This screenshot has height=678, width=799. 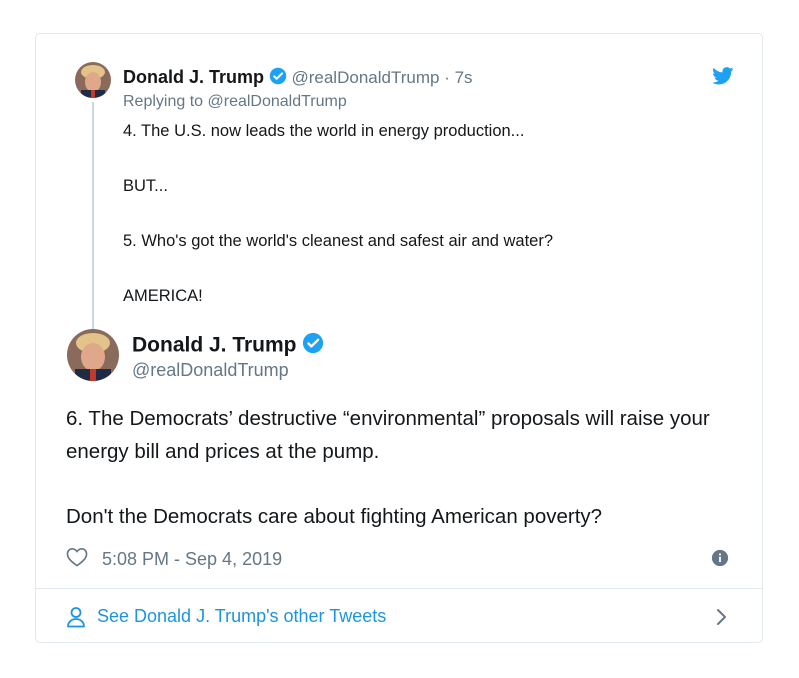 What do you see at coordinates (241, 616) in the screenshot?
I see `see-other-tweets-link: See Donald J. Trump's other Tweets` at bounding box center [241, 616].